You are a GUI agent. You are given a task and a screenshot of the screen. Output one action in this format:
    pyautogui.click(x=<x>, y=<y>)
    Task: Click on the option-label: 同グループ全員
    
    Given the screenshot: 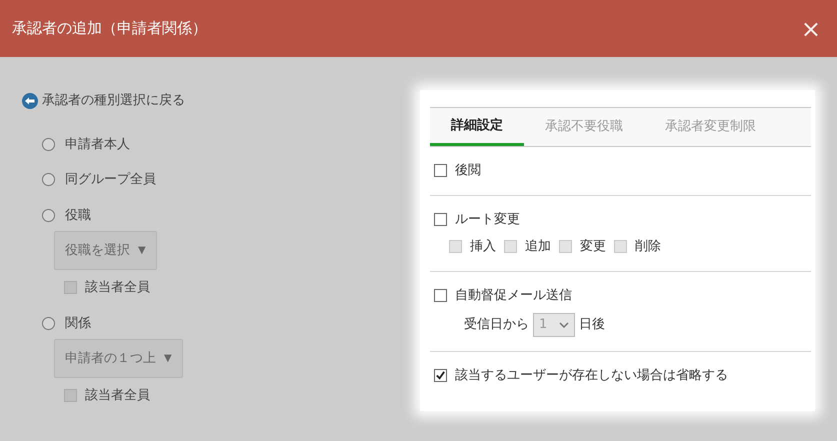 What is the action you would take?
    pyautogui.click(x=110, y=180)
    